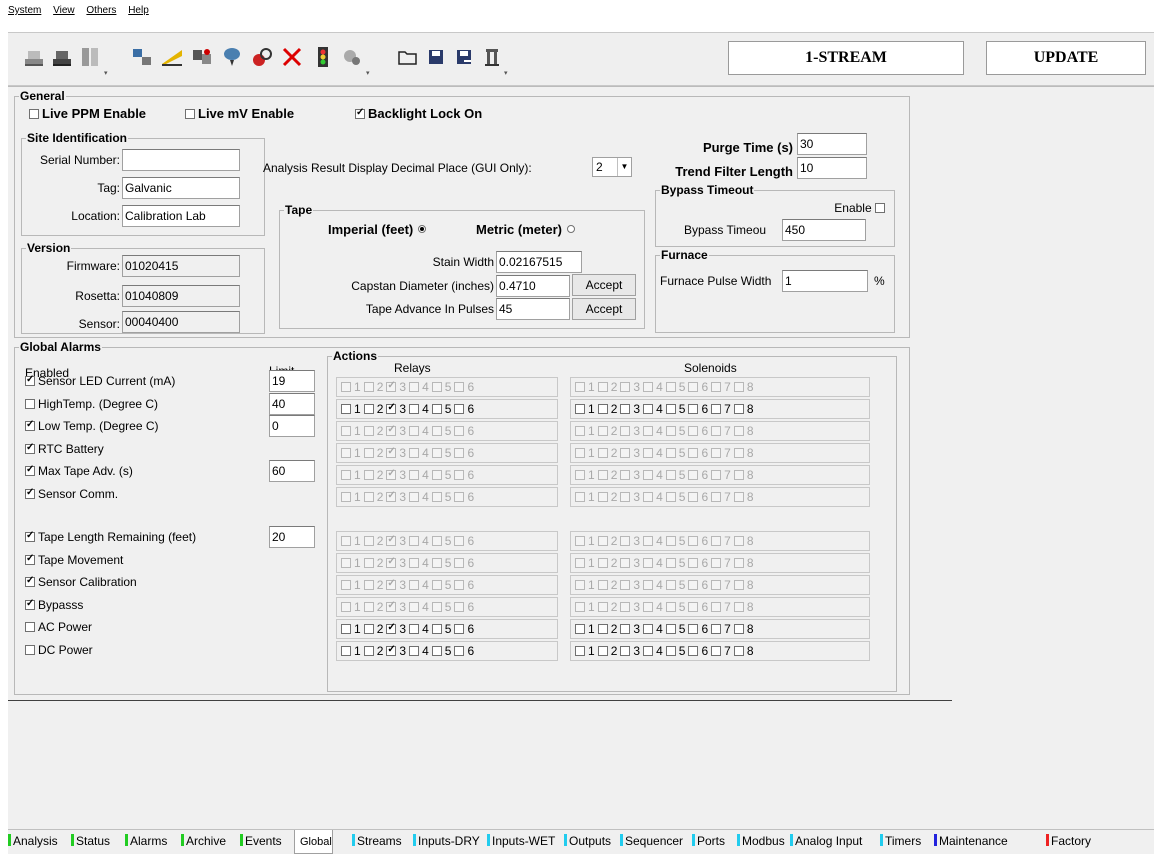 The height and width of the screenshot is (854, 1154). Describe the element at coordinates (824, 230) in the screenshot. I see `bypass-timeout-input: 450` at that location.